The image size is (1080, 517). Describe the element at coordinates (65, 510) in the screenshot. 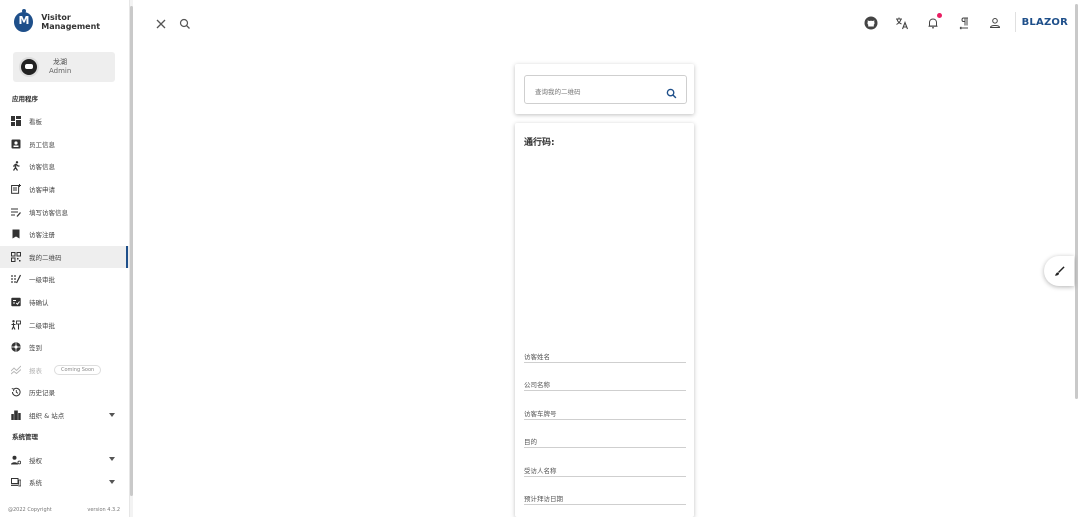

I see `sidebar-footer: @2022 Copyright version 4.3.2` at that location.